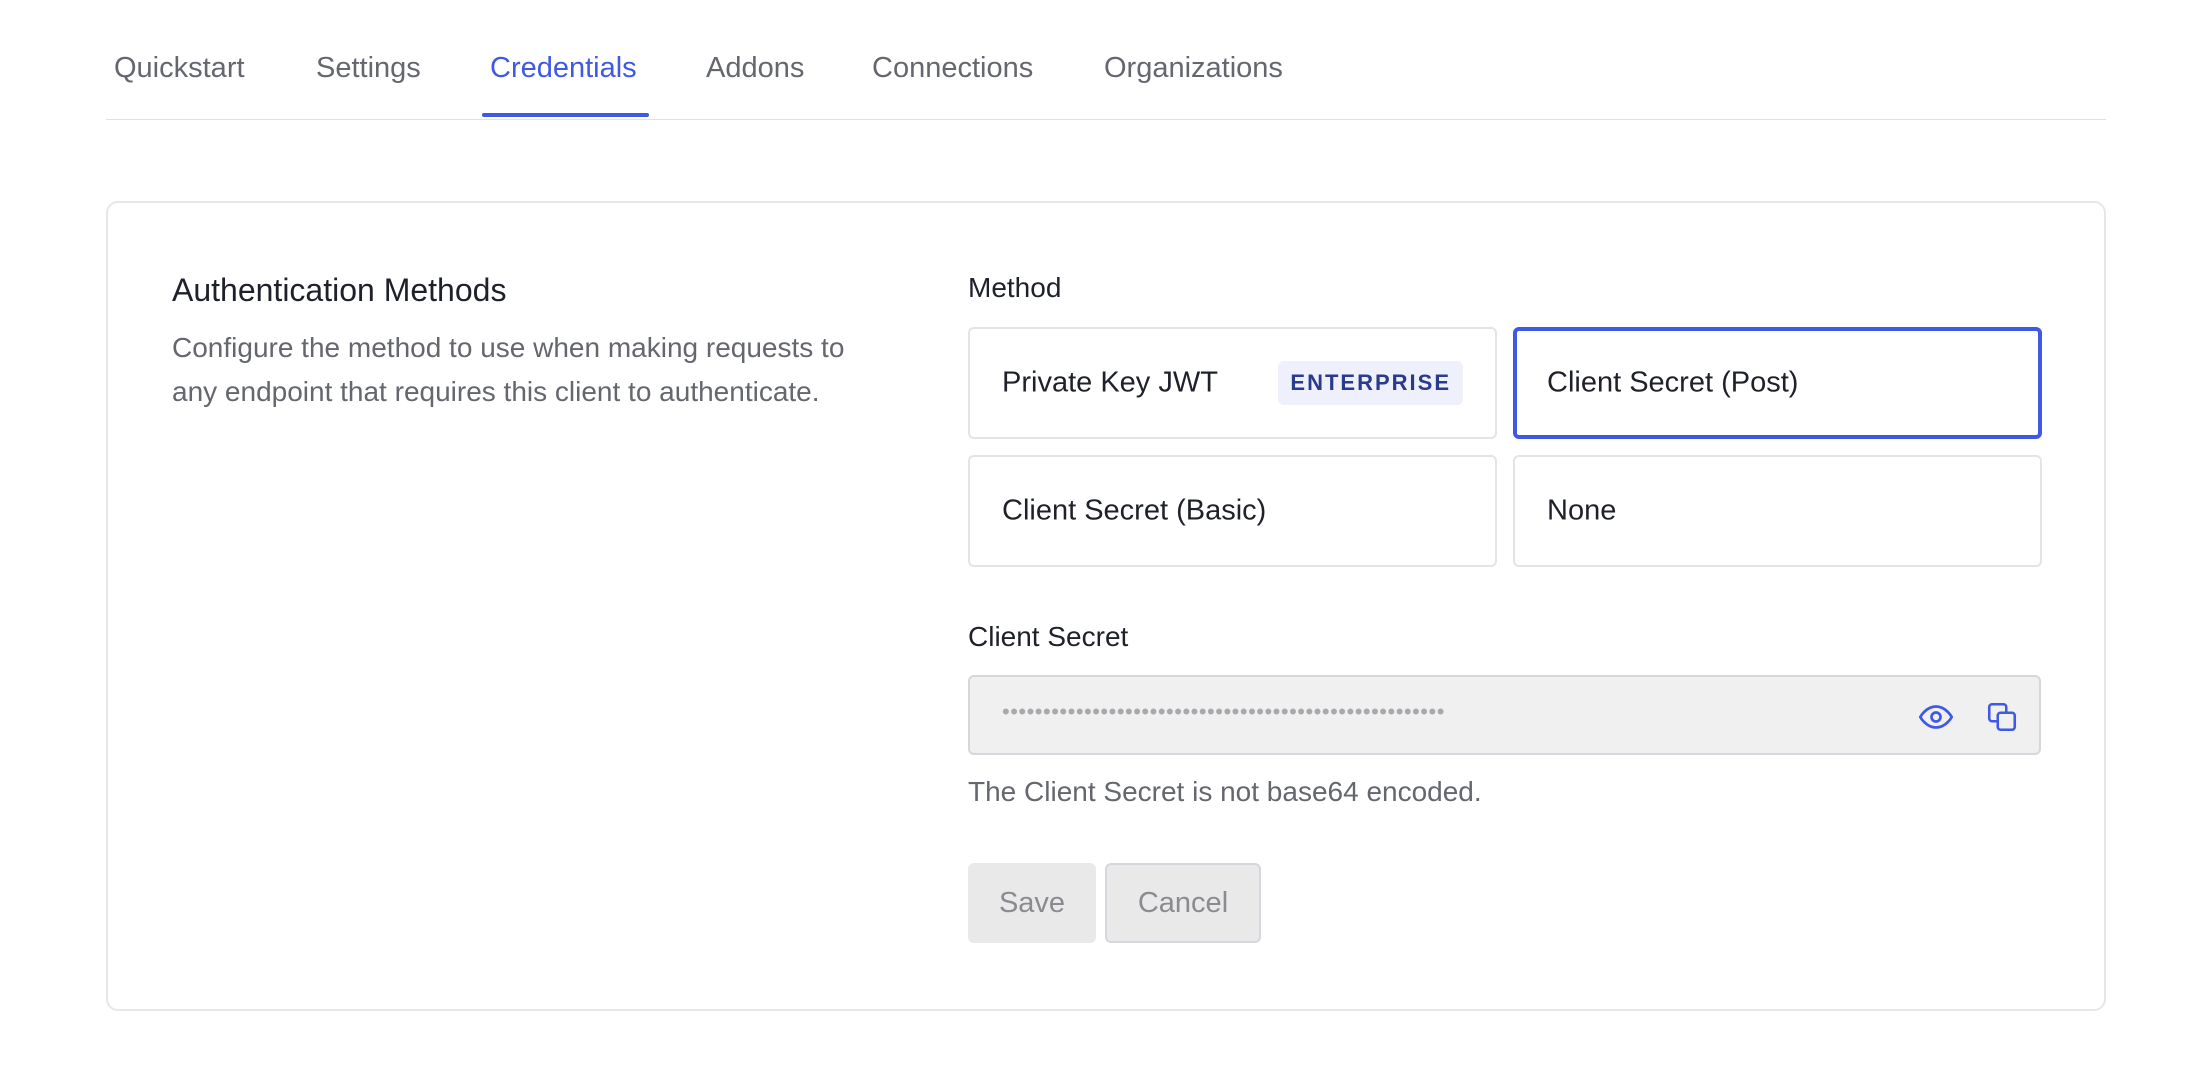 The image size is (2208, 1074). Describe the element at coordinates (1370, 383) in the screenshot. I see `enterprise-badge: ENTERPRISE` at that location.